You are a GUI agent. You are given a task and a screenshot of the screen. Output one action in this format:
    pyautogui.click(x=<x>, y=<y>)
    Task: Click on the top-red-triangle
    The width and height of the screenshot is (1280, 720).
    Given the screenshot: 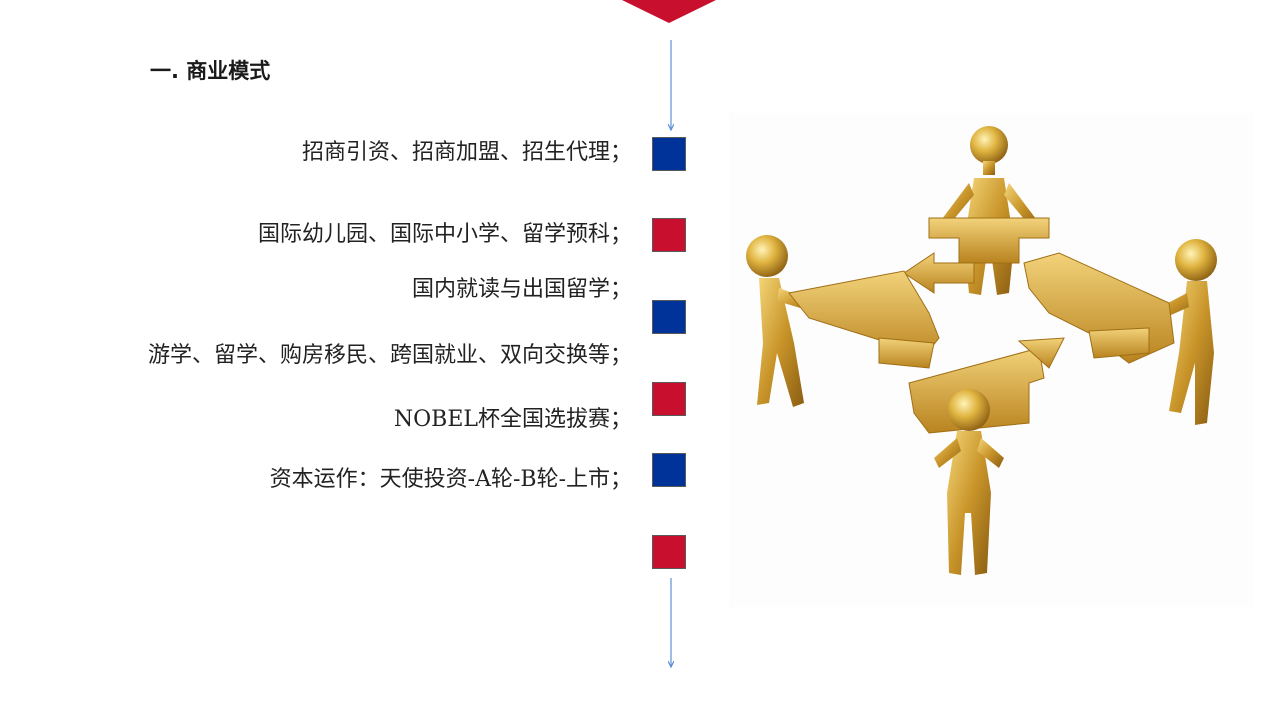 What is the action you would take?
    pyautogui.click(x=669, y=11)
    